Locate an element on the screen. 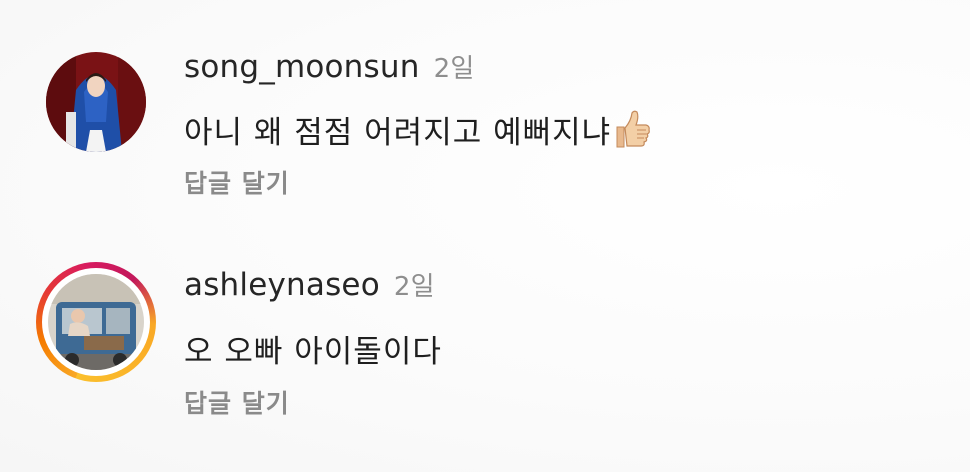 This screenshot has height=472, width=970. comment-text: 아니 왜 점점 어려지고 예뻐지냐 is located at coordinates (417, 132).